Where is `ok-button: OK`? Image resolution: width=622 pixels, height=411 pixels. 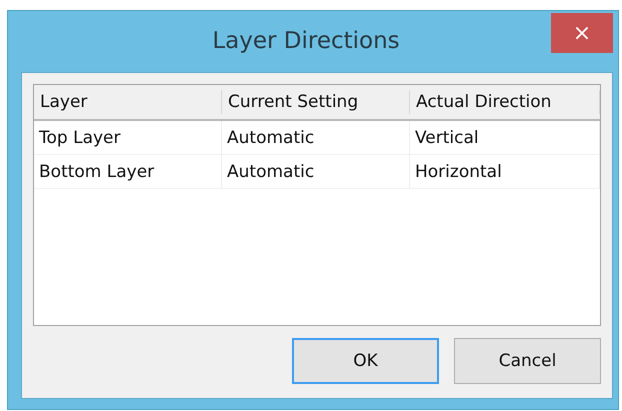 ok-button: OK is located at coordinates (365, 361).